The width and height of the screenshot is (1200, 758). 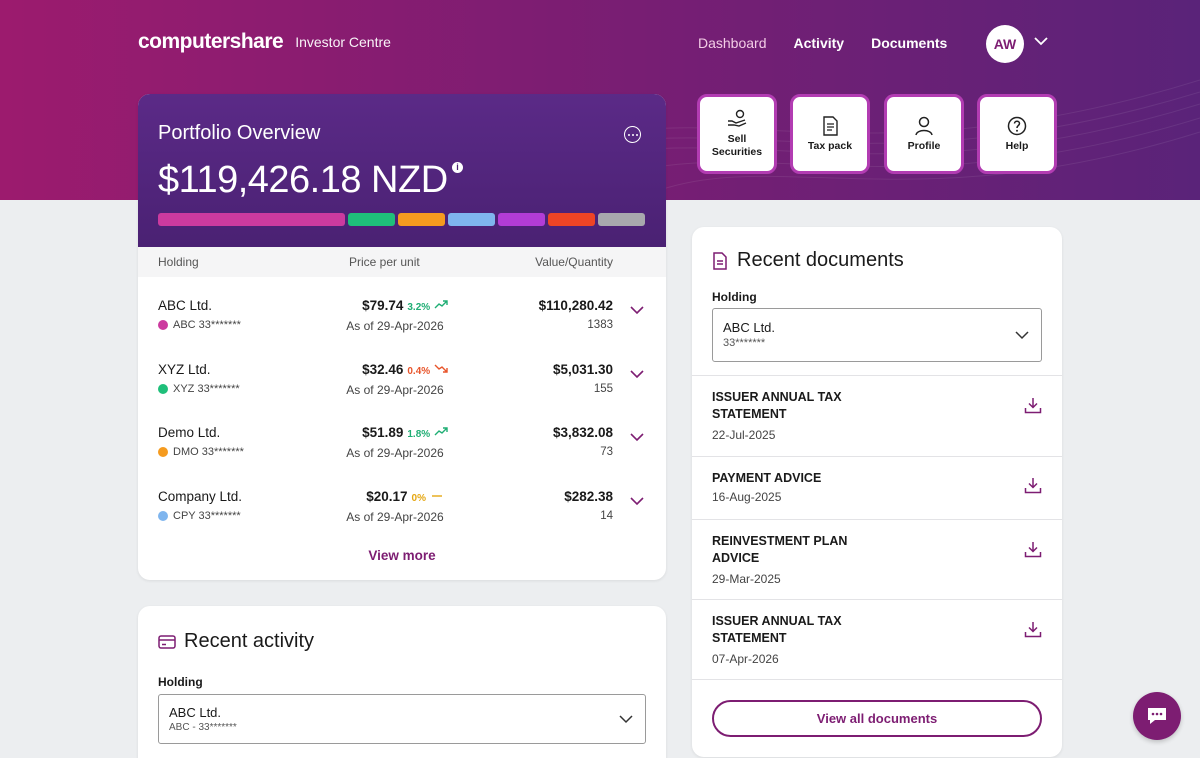 What do you see at coordinates (1017, 134) in the screenshot?
I see `help-button: Help` at bounding box center [1017, 134].